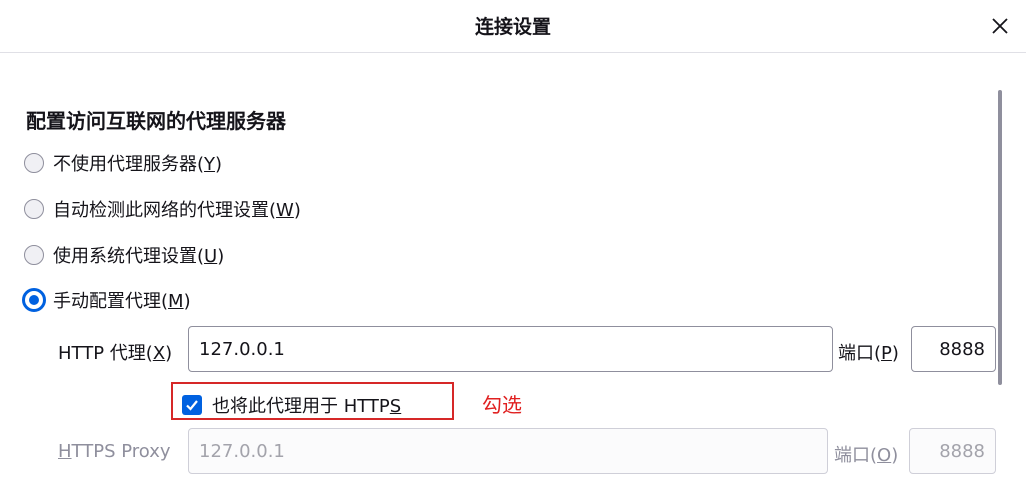  I want to click on radio-manual-proxy: 手动配置代理(M), so click(106, 300).